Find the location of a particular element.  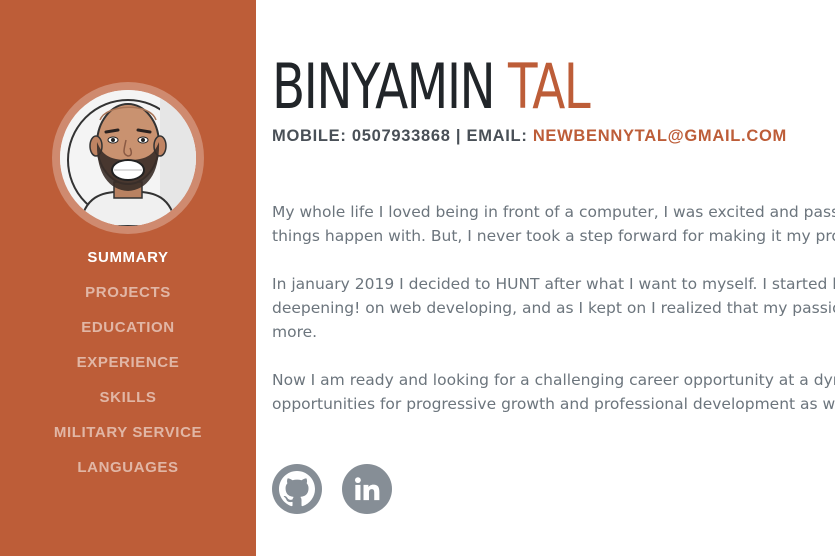

nav-item-experience: EXPERIENCE is located at coordinates (128, 362).